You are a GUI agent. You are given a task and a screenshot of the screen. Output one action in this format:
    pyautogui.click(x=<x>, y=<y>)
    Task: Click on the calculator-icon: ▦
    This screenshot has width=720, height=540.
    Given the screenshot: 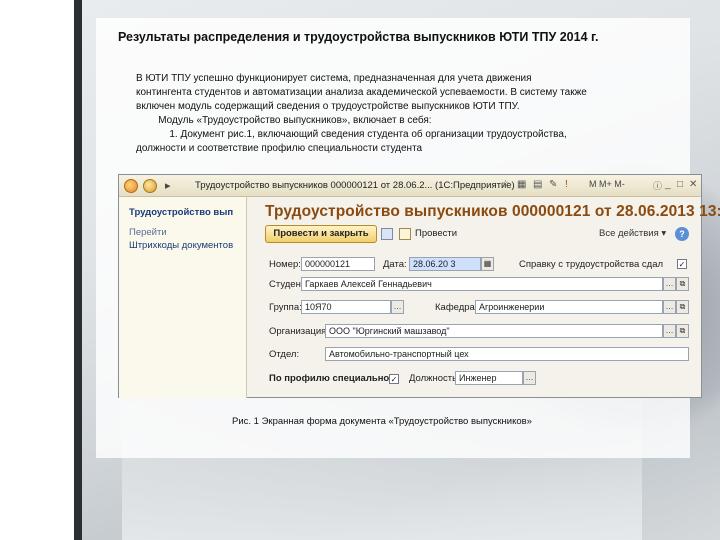 What is the action you would take?
    pyautogui.click(x=521, y=184)
    